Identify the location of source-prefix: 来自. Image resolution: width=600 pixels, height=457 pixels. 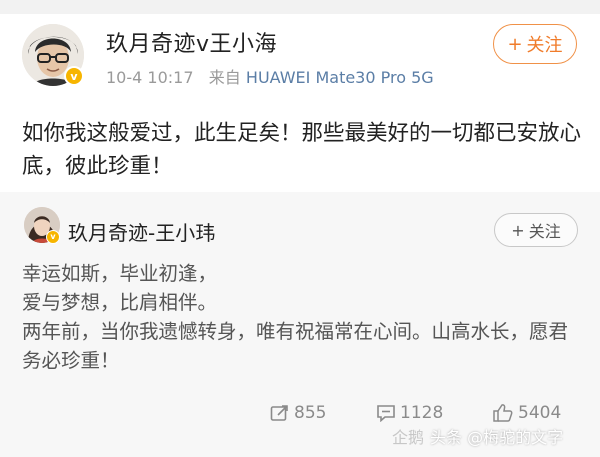
(224, 77).